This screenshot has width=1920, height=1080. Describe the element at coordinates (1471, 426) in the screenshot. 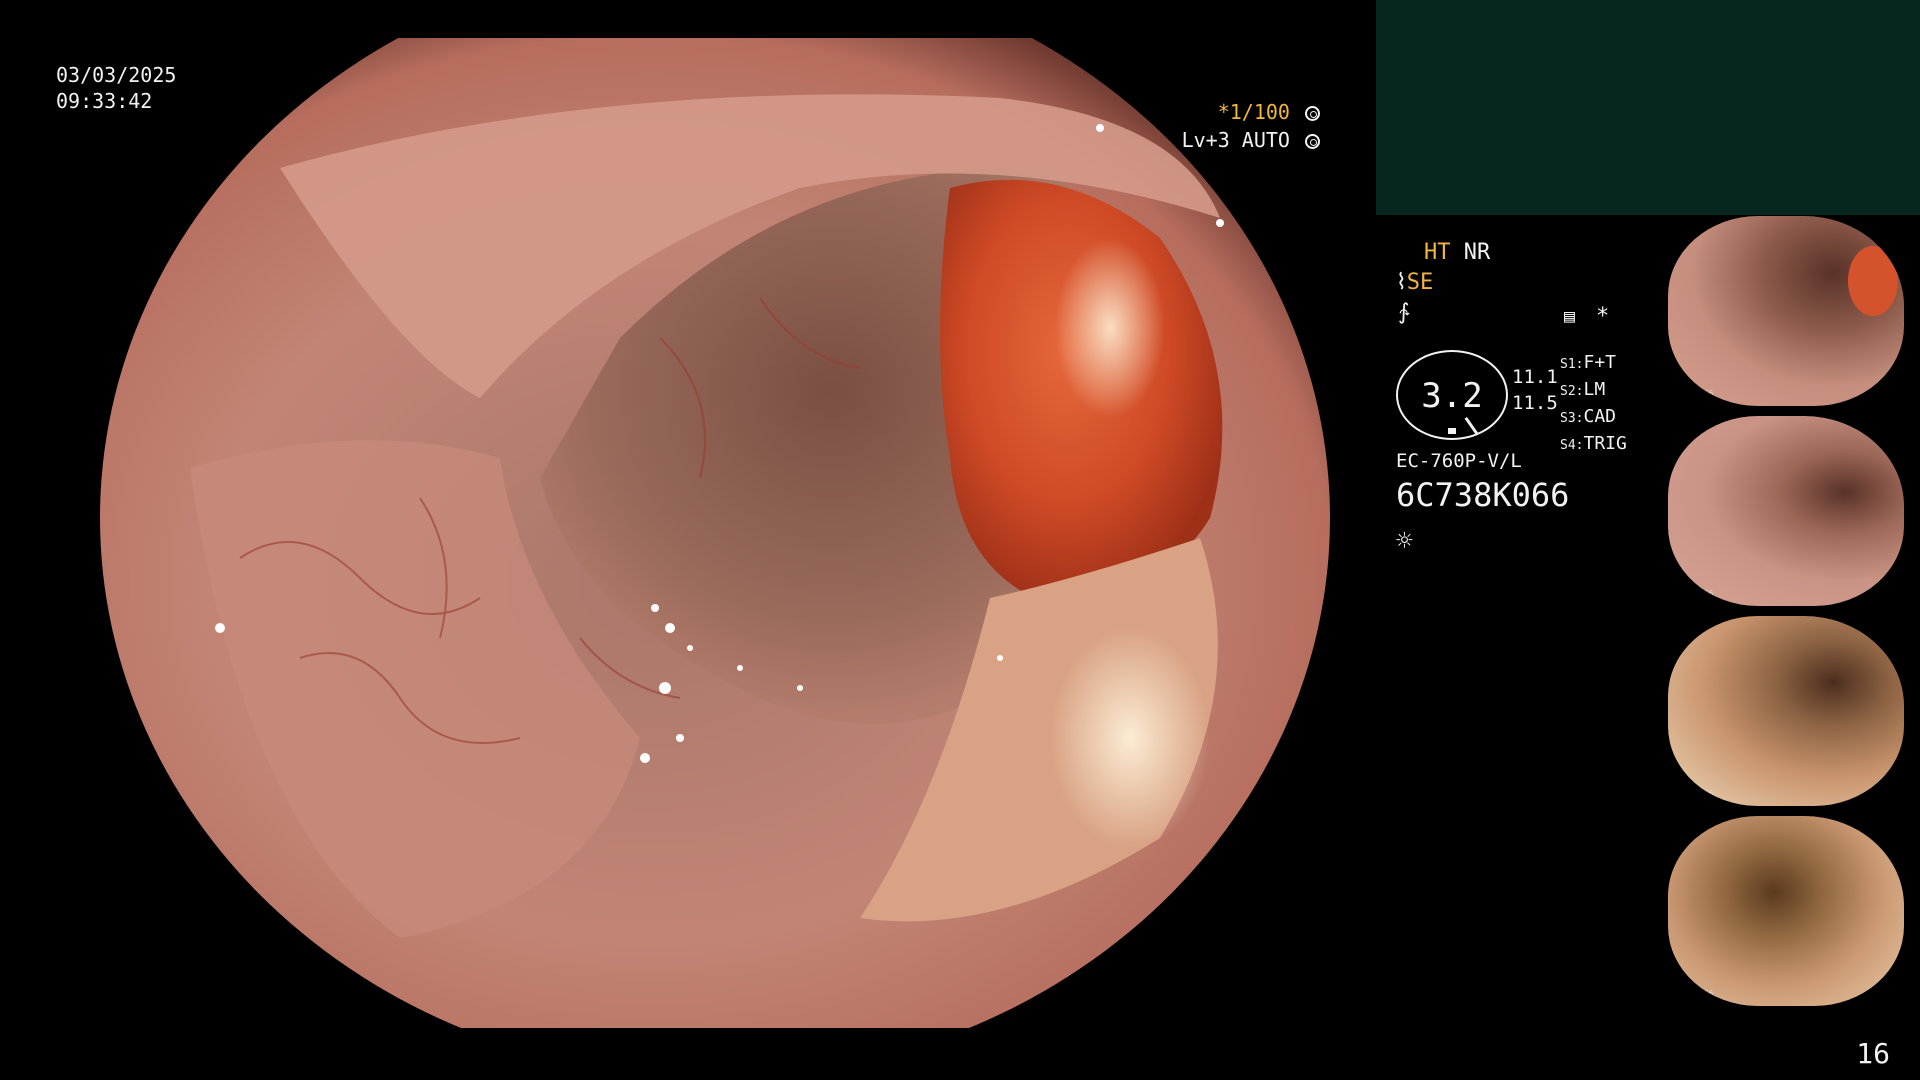

I see `gauge-needle` at that location.